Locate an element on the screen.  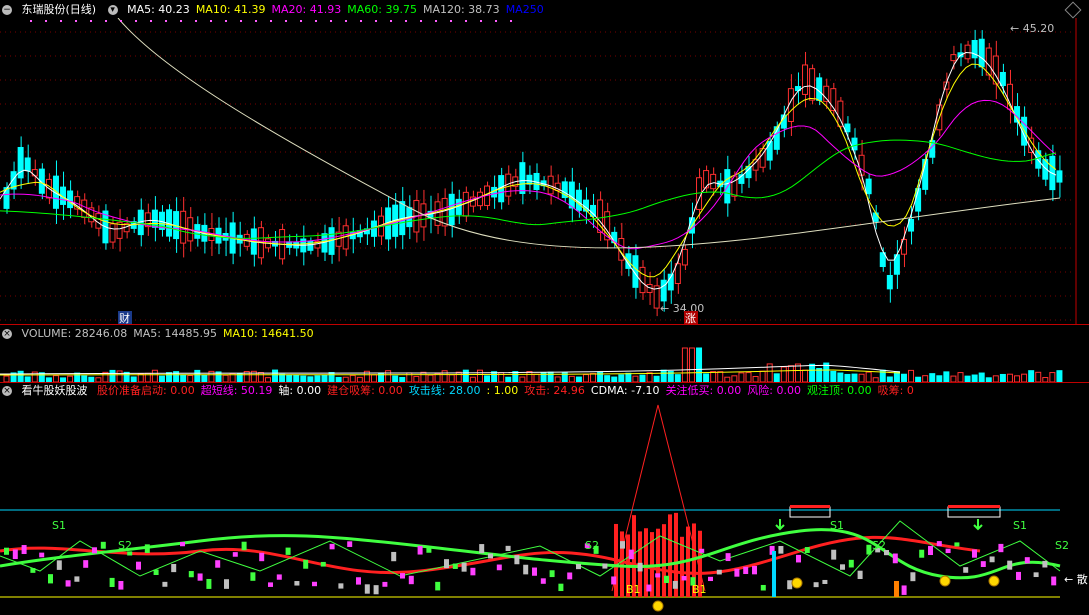
vol-label-2: MA10: 14641.50 is located at coordinates (268, 333).